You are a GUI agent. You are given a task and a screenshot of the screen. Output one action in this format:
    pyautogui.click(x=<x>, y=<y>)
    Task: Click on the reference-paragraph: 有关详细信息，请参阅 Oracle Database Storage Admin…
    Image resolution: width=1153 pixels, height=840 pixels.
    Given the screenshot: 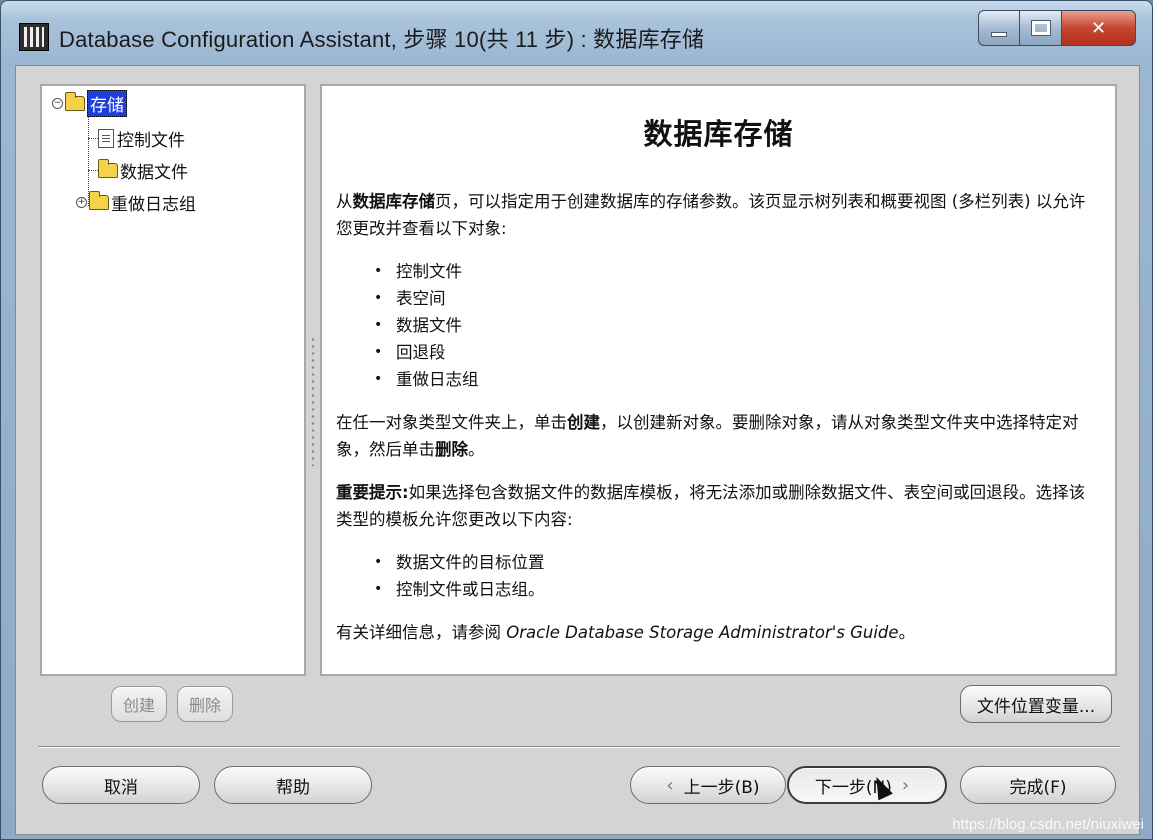 What is the action you would take?
    pyautogui.click(x=626, y=632)
    